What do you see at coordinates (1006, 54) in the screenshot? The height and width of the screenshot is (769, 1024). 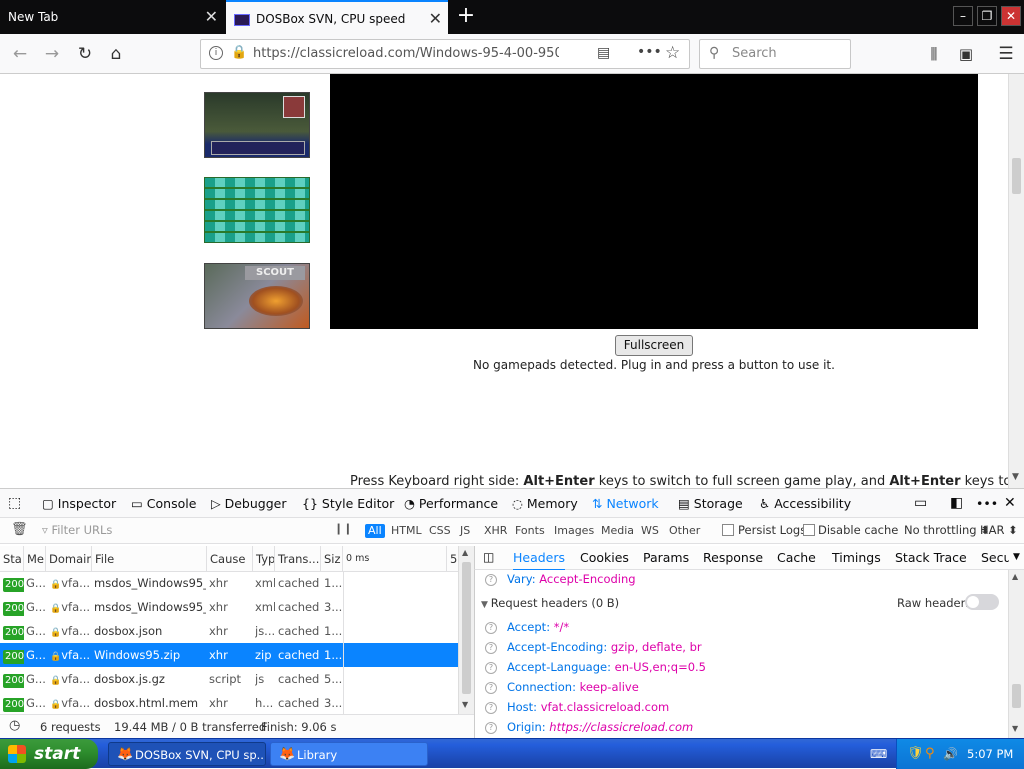 I see `menu-icon: ☰` at bounding box center [1006, 54].